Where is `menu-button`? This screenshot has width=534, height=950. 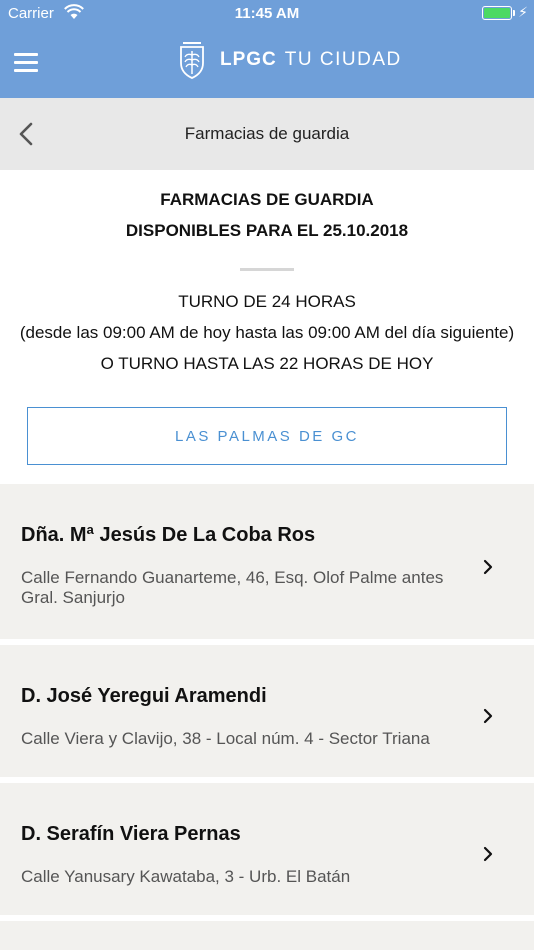 menu-button is located at coordinates (26, 63).